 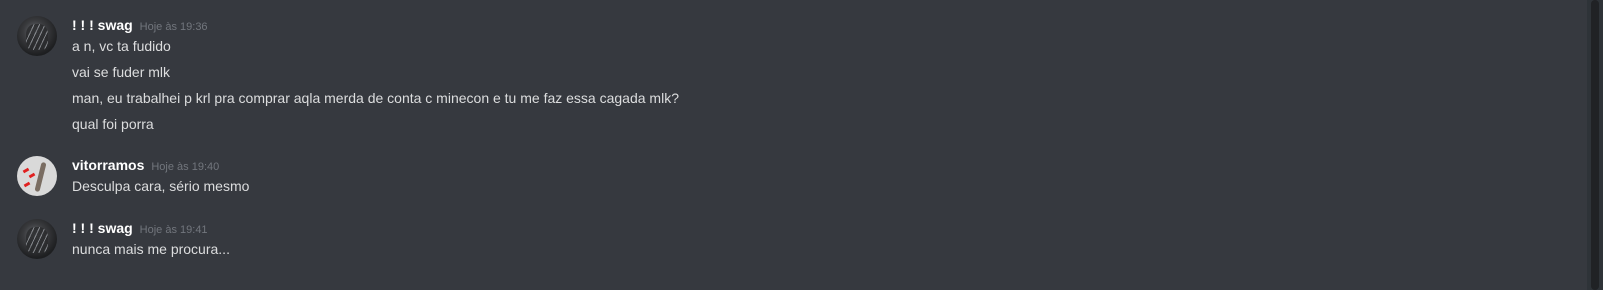 I want to click on message-text: a n, vc ta fudido, so click(x=121, y=46).